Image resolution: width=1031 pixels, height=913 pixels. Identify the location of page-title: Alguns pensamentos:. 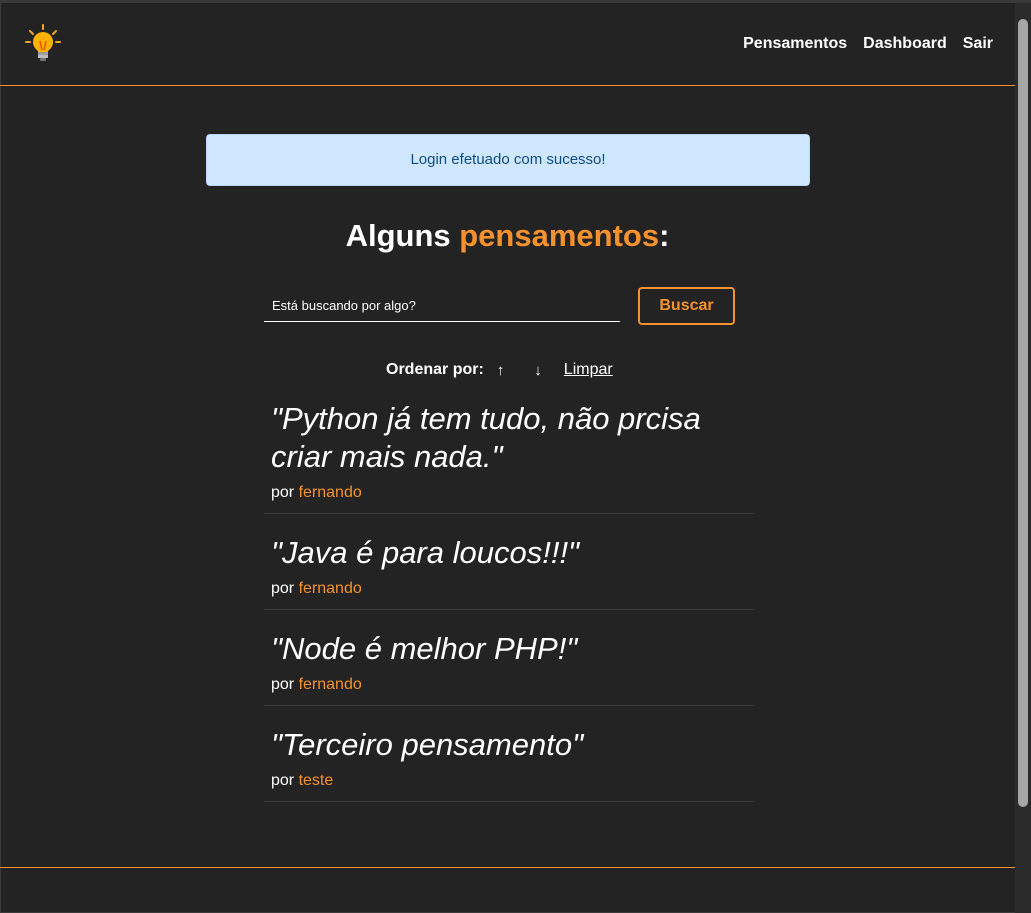
(507, 236).